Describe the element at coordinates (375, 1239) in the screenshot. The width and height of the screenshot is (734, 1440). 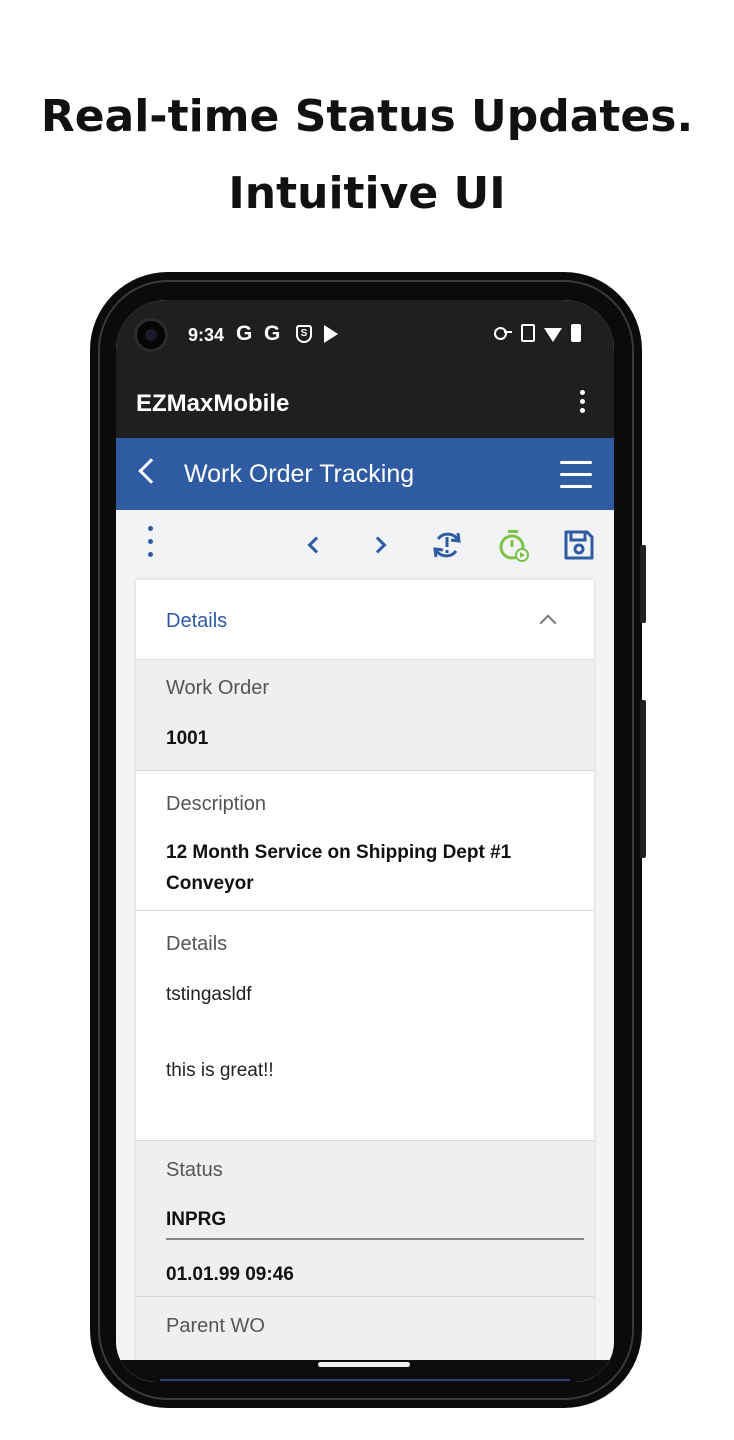
I see `status-underline` at that location.